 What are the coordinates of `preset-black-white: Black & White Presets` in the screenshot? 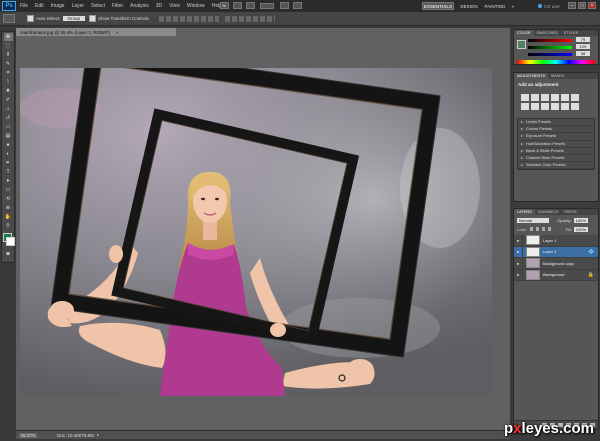 It's located at (556, 151).